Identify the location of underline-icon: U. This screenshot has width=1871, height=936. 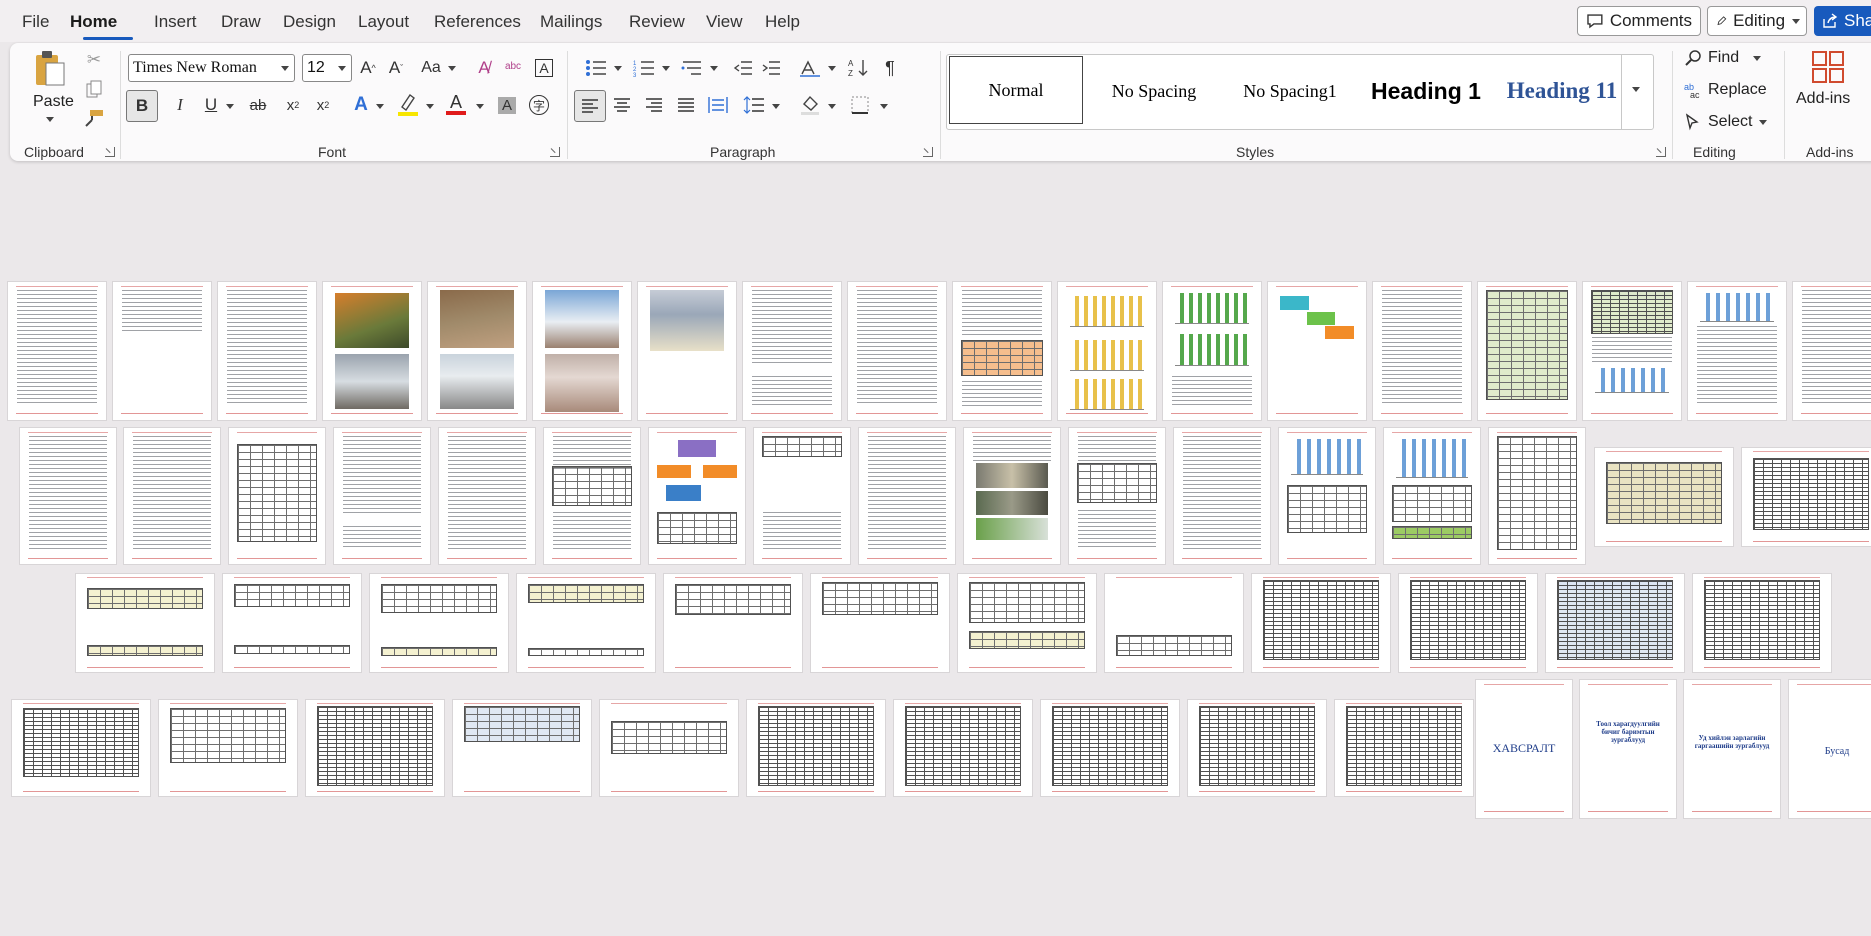
(211, 105).